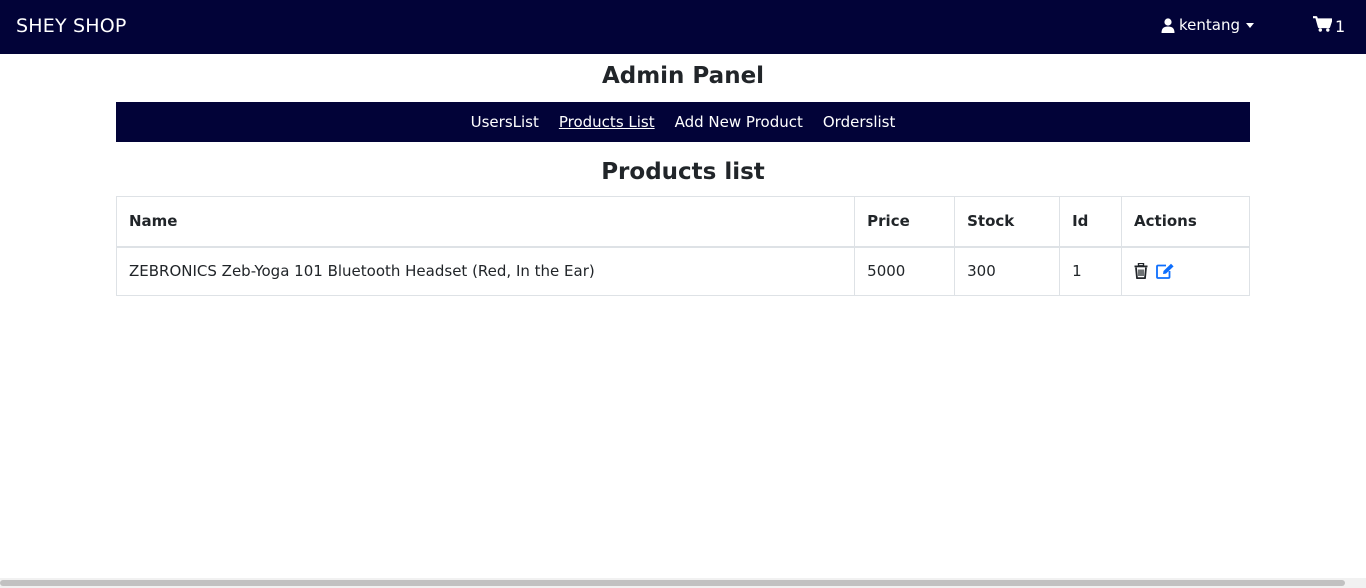 Image resolution: width=1366 pixels, height=588 pixels. What do you see at coordinates (859, 122) in the screenshot?
I see `tab-orders-list: Orderslist` at bounding box center [859, 122].